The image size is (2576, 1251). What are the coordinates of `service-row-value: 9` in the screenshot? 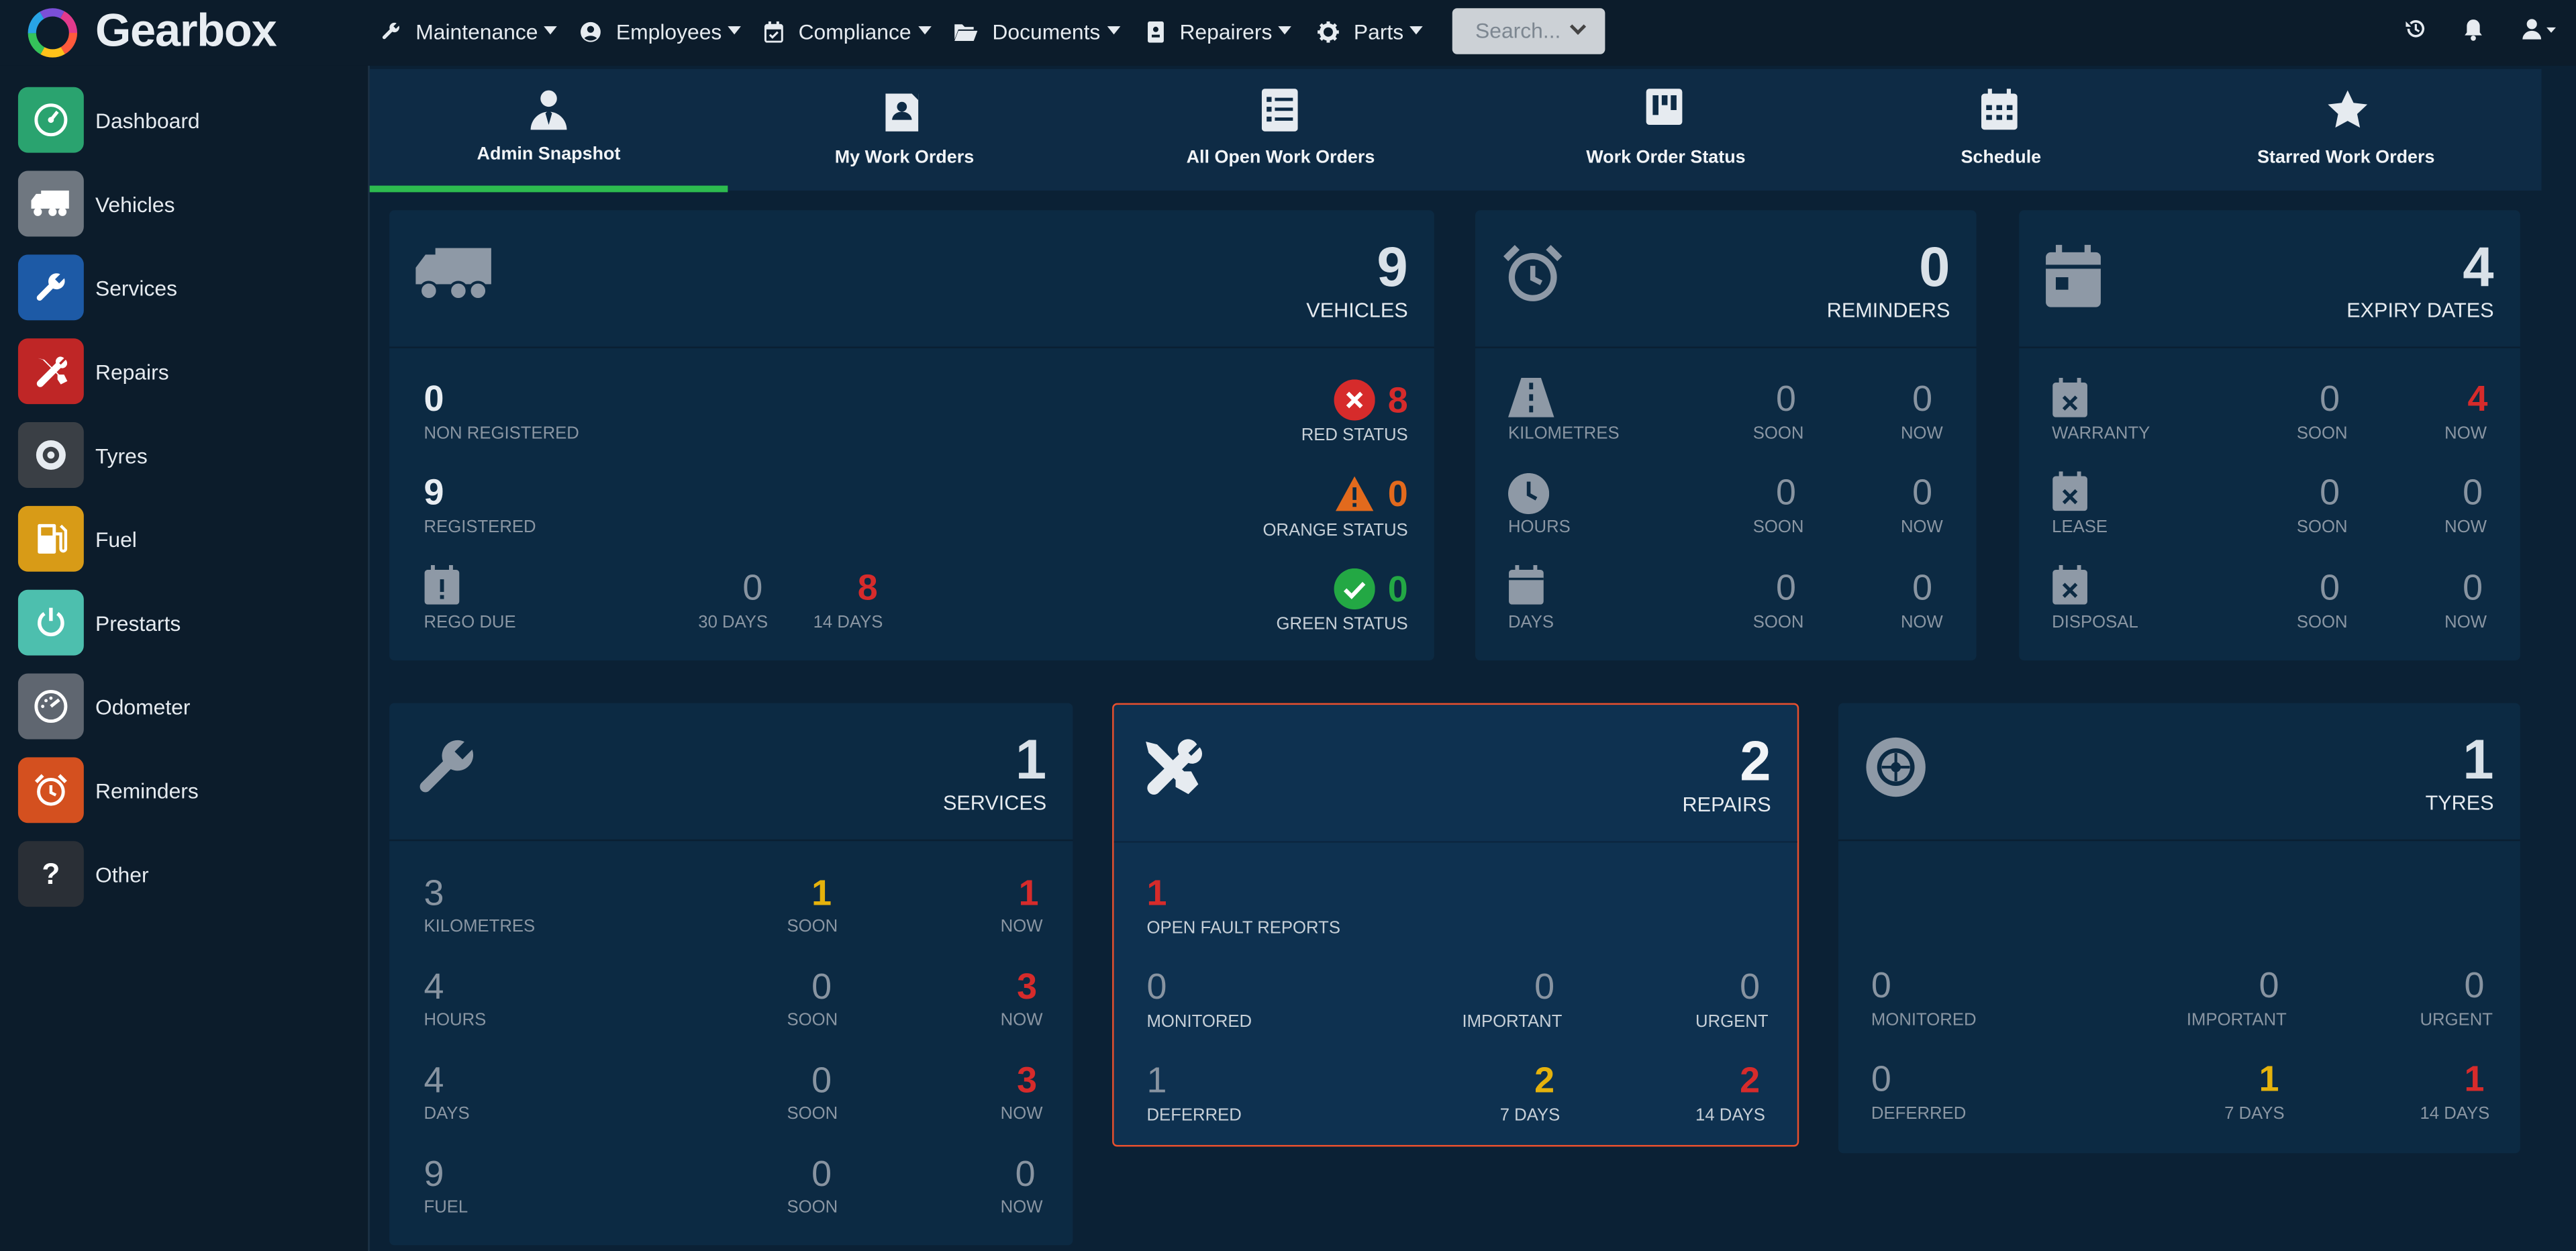 It's located at (434, 1174).